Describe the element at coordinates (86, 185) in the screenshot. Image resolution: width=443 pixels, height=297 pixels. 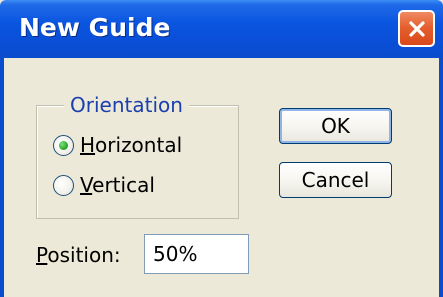
I see `mnemonic-v: V` at that location.